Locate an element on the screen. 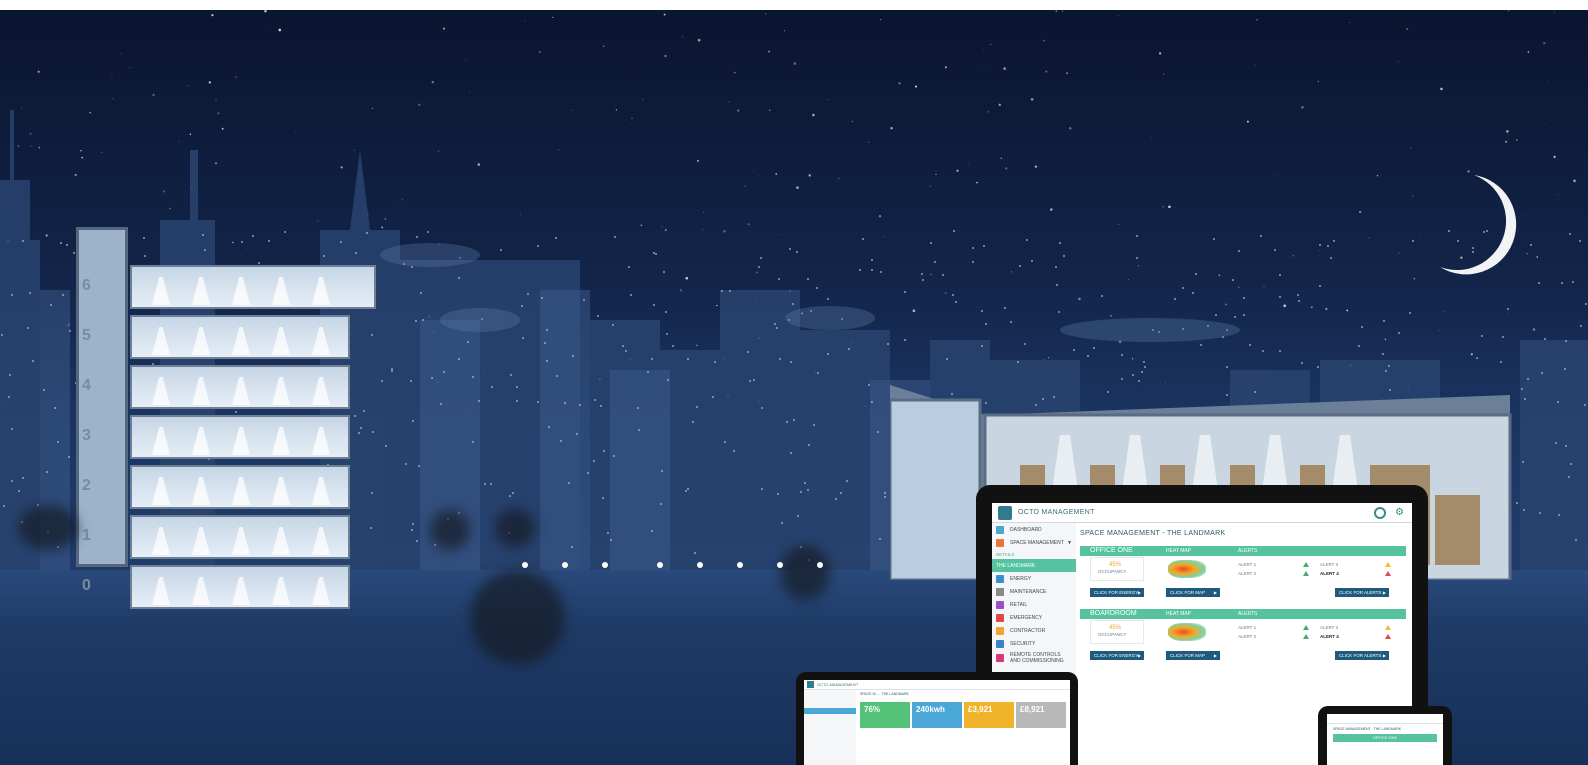 This screenshot has width=1588, height=765. octo-logo-icon is located at coordinates (1005, 512).